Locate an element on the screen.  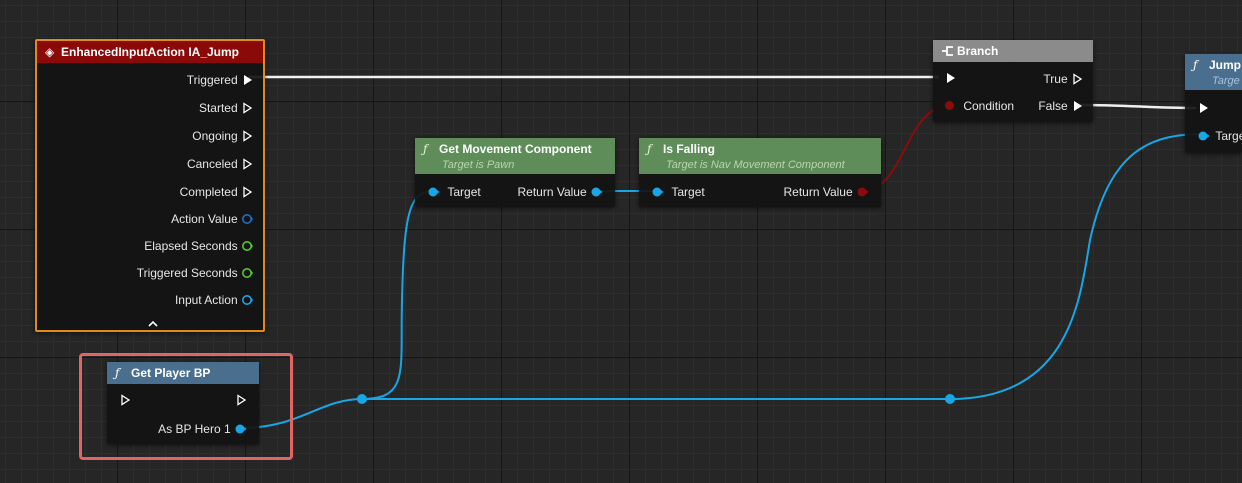
pin-row-canceled: Canceled is located at coordinates (220, 163).